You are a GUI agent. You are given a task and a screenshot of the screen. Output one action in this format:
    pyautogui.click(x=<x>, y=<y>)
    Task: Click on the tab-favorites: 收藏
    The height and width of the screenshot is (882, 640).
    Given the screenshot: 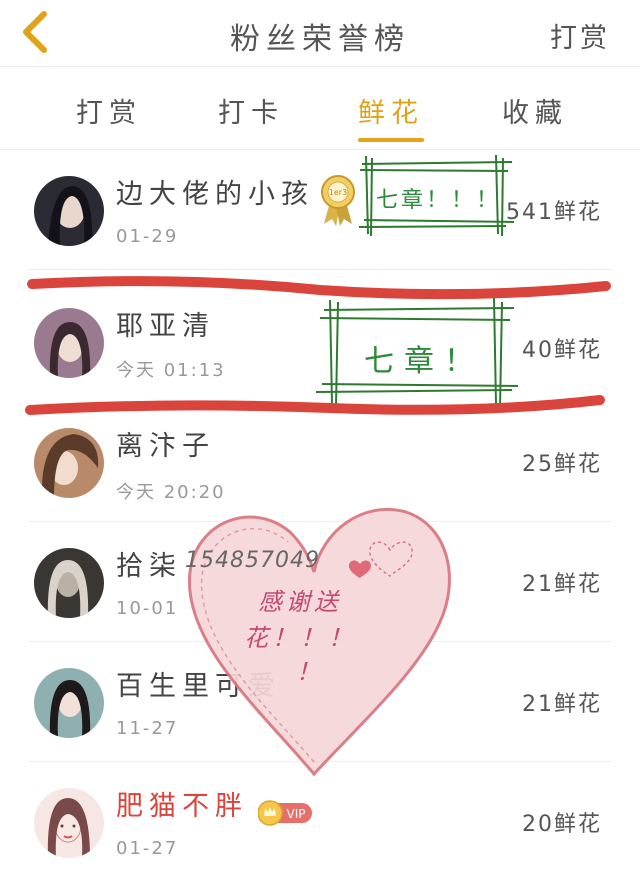 What is the action you would take?
    pyautogui.click(x=535, y=110)
    